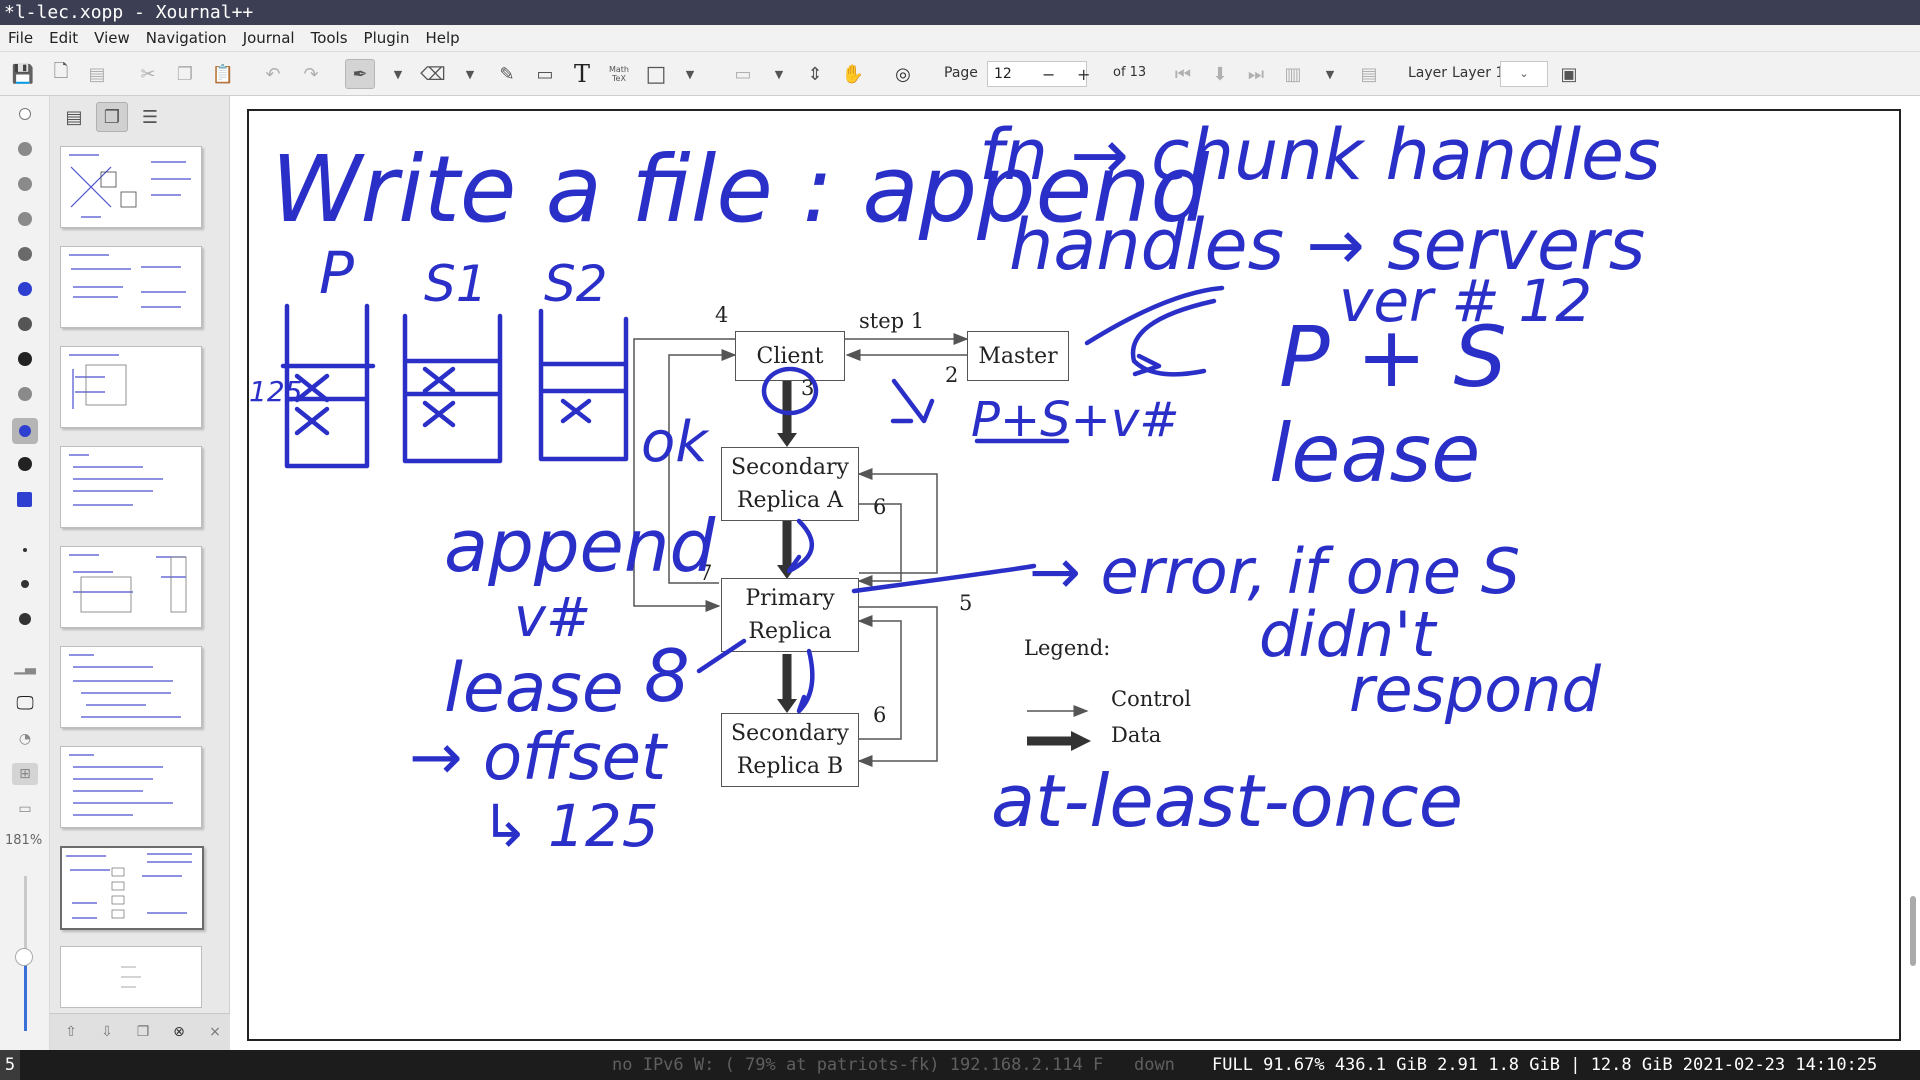 The image size is (1920, 1080). Describe the element at coordinates (507, 74) in the screenshot. I see `highlighter-icon: ✎` at that location.